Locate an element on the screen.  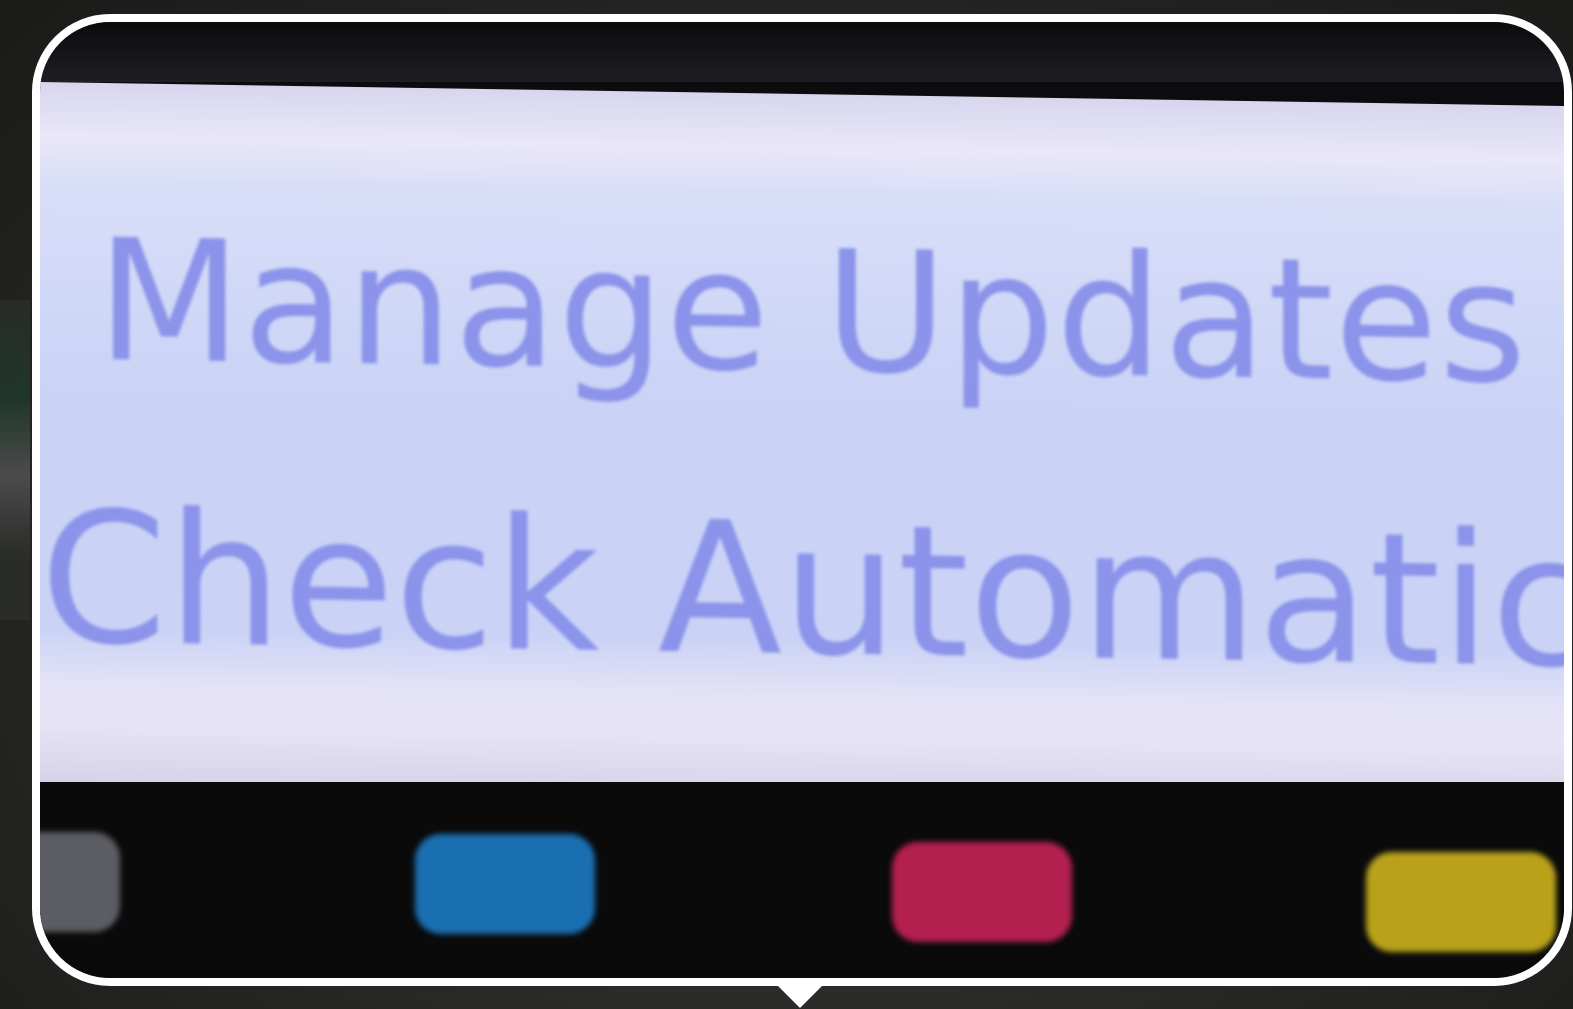
gray-button is located at coordinates (80, 882).